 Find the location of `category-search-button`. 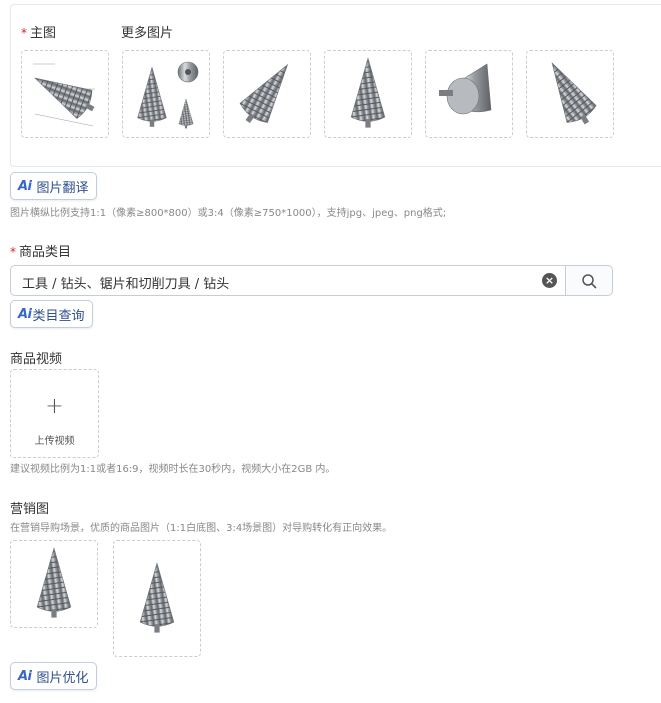

category-search-button is located at coordinates (589, 280).